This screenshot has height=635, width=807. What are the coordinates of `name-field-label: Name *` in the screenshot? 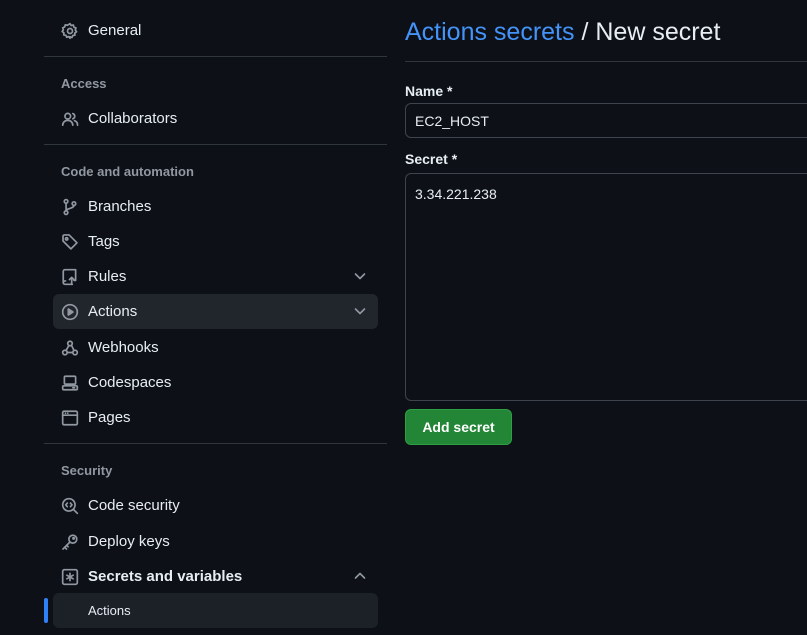 It's located at (429, 91).